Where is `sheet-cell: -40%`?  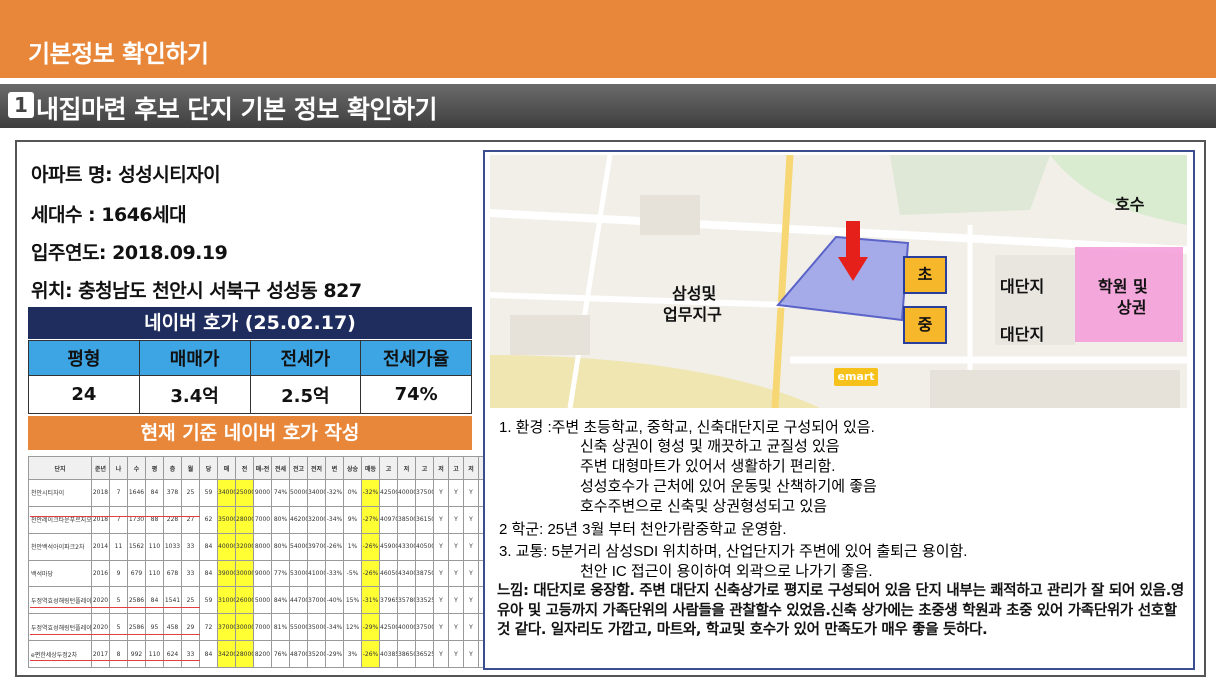 sheet-cell: -40% is located at coordinates (334, 600).